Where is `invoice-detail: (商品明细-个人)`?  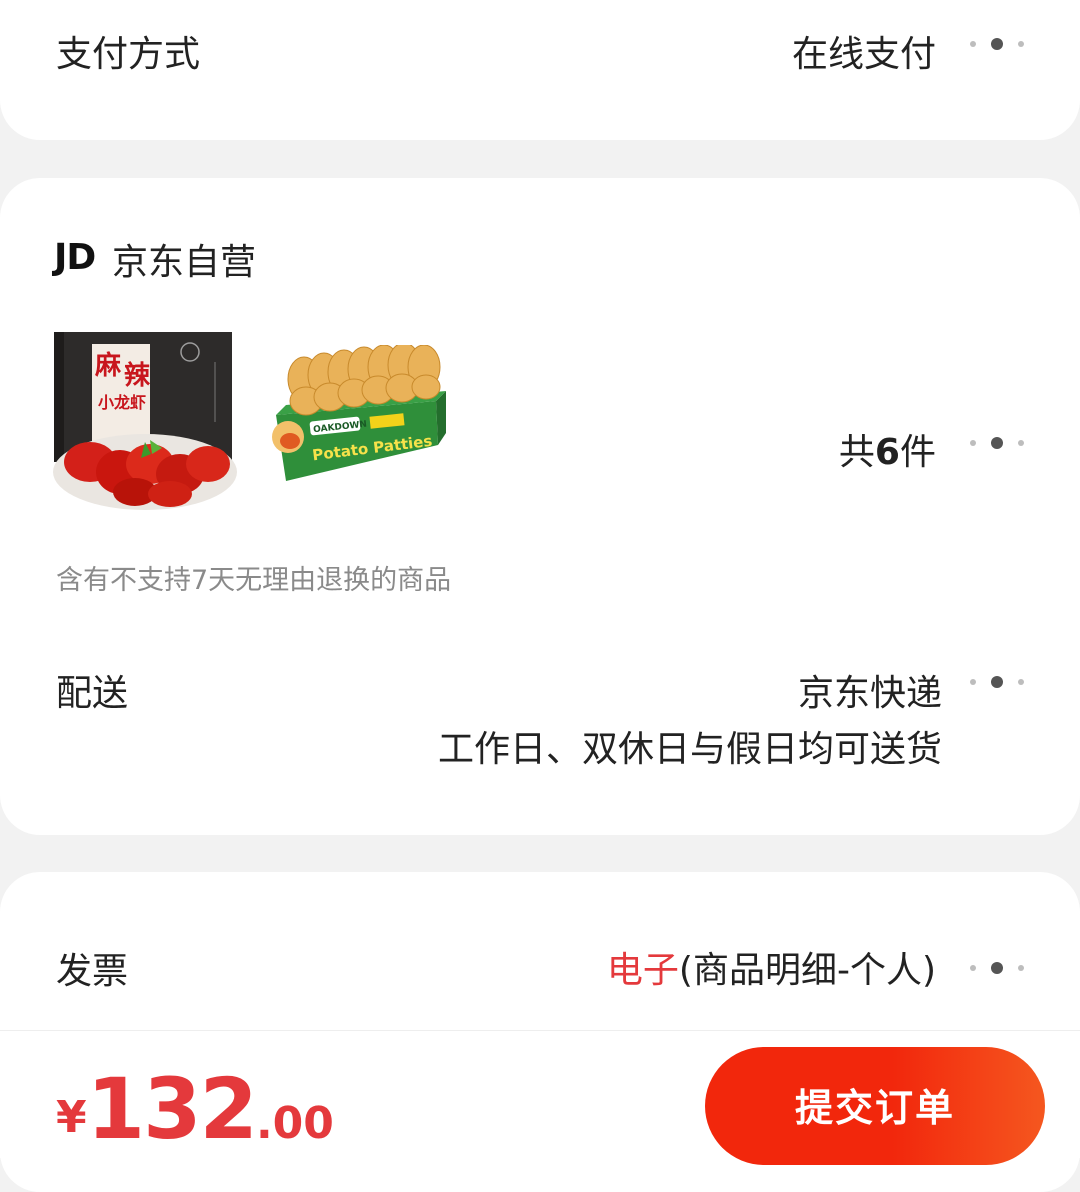 invoice-detail: (商品明细-个人) is located at coordinates (807, 970).